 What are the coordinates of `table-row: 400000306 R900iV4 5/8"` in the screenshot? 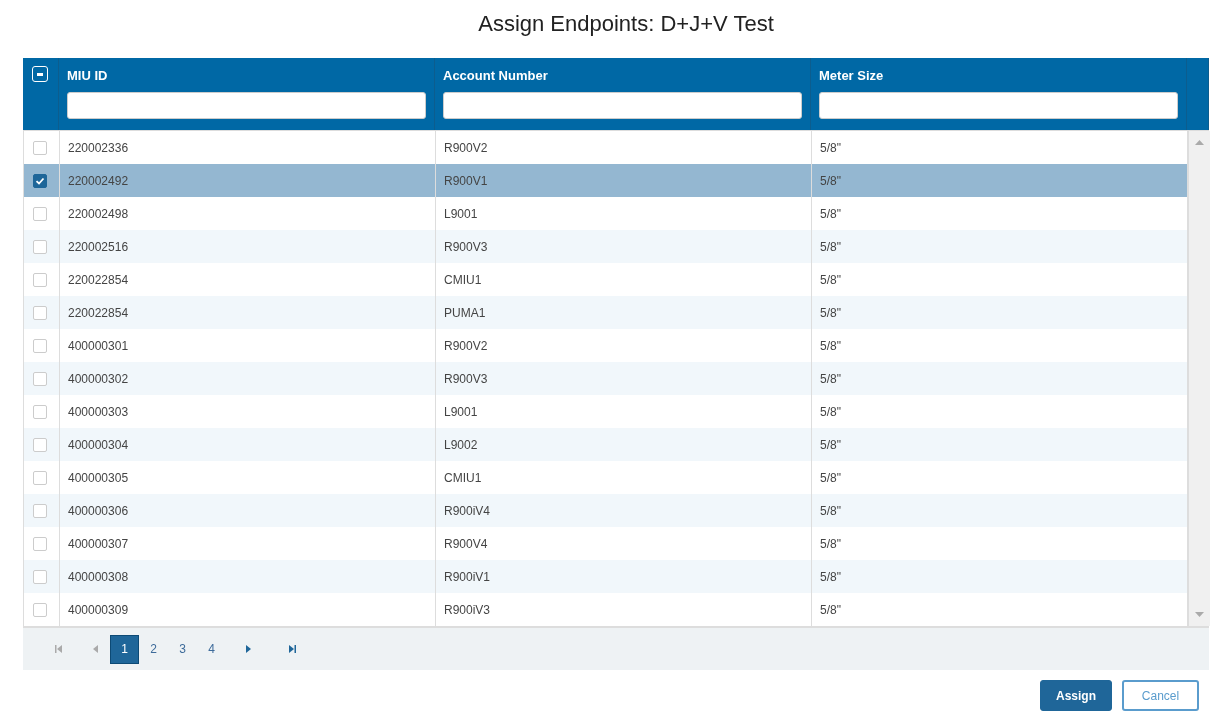 It's located at (606, 510).